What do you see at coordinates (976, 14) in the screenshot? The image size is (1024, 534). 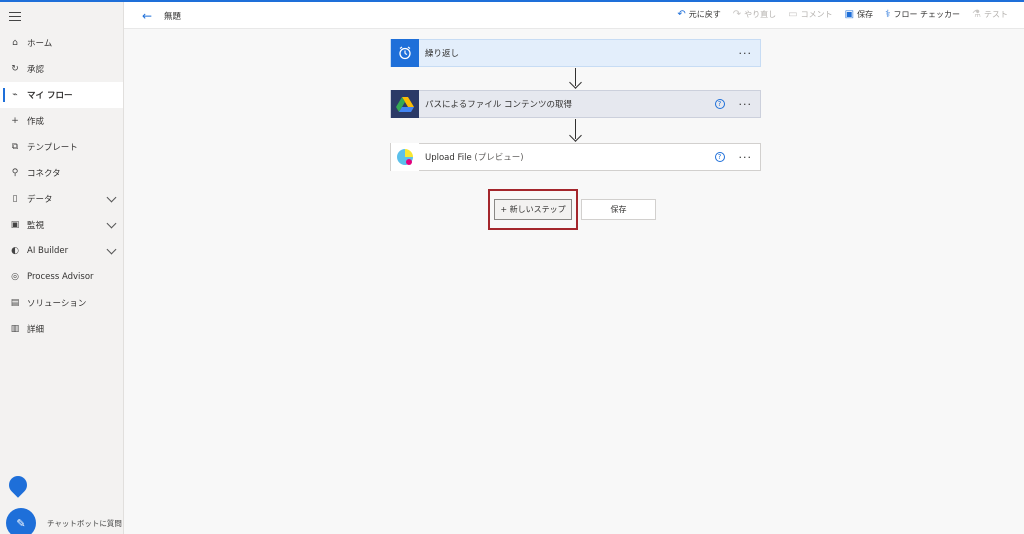 I see `flask-icon: ⚗` at bounding box center [976, 14].